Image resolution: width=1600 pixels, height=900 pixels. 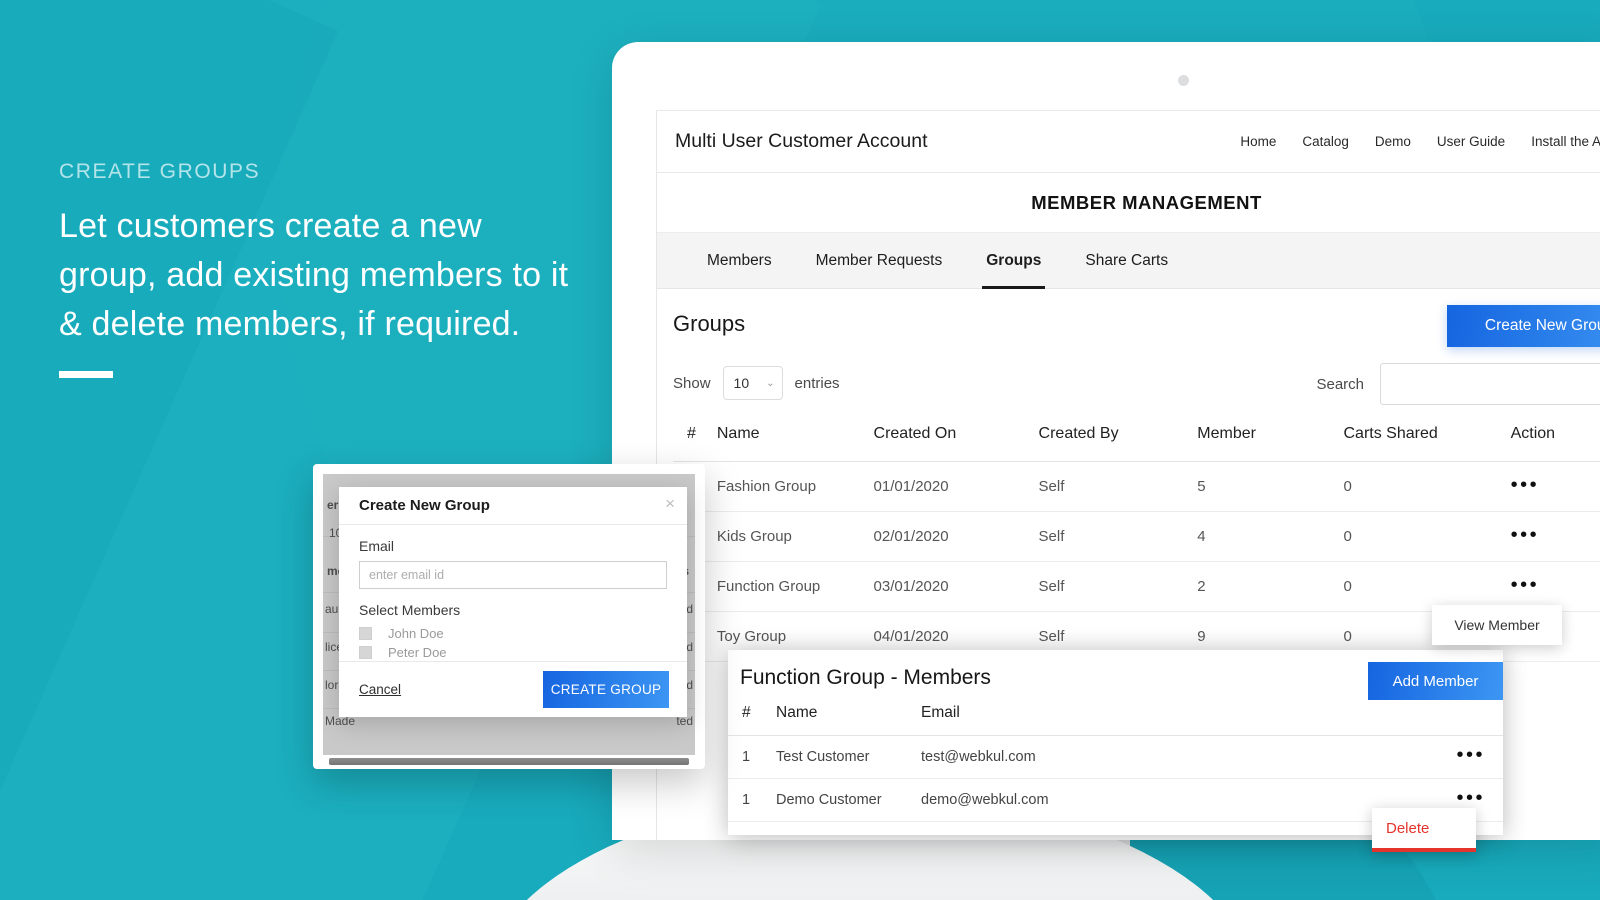 I want to click on table-controls: Show 10 25 50 100 ⌄ entries Search, so click(x=1136, y=384).